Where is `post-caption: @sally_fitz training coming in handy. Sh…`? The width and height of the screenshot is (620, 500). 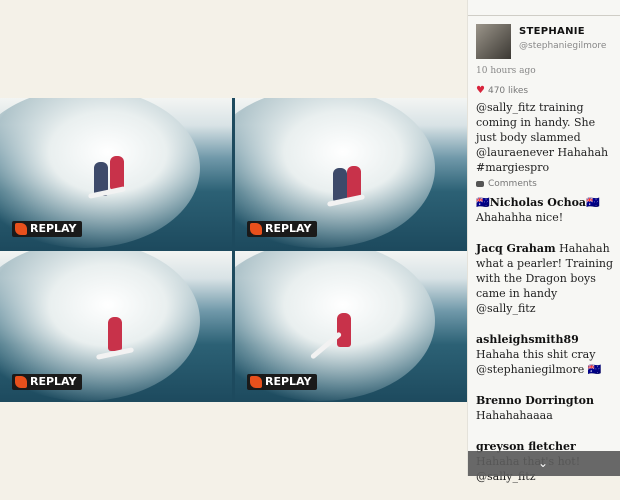
post-caption: @sally_fitz training coming in handy. Sh… is located at coordinates (542, 137).